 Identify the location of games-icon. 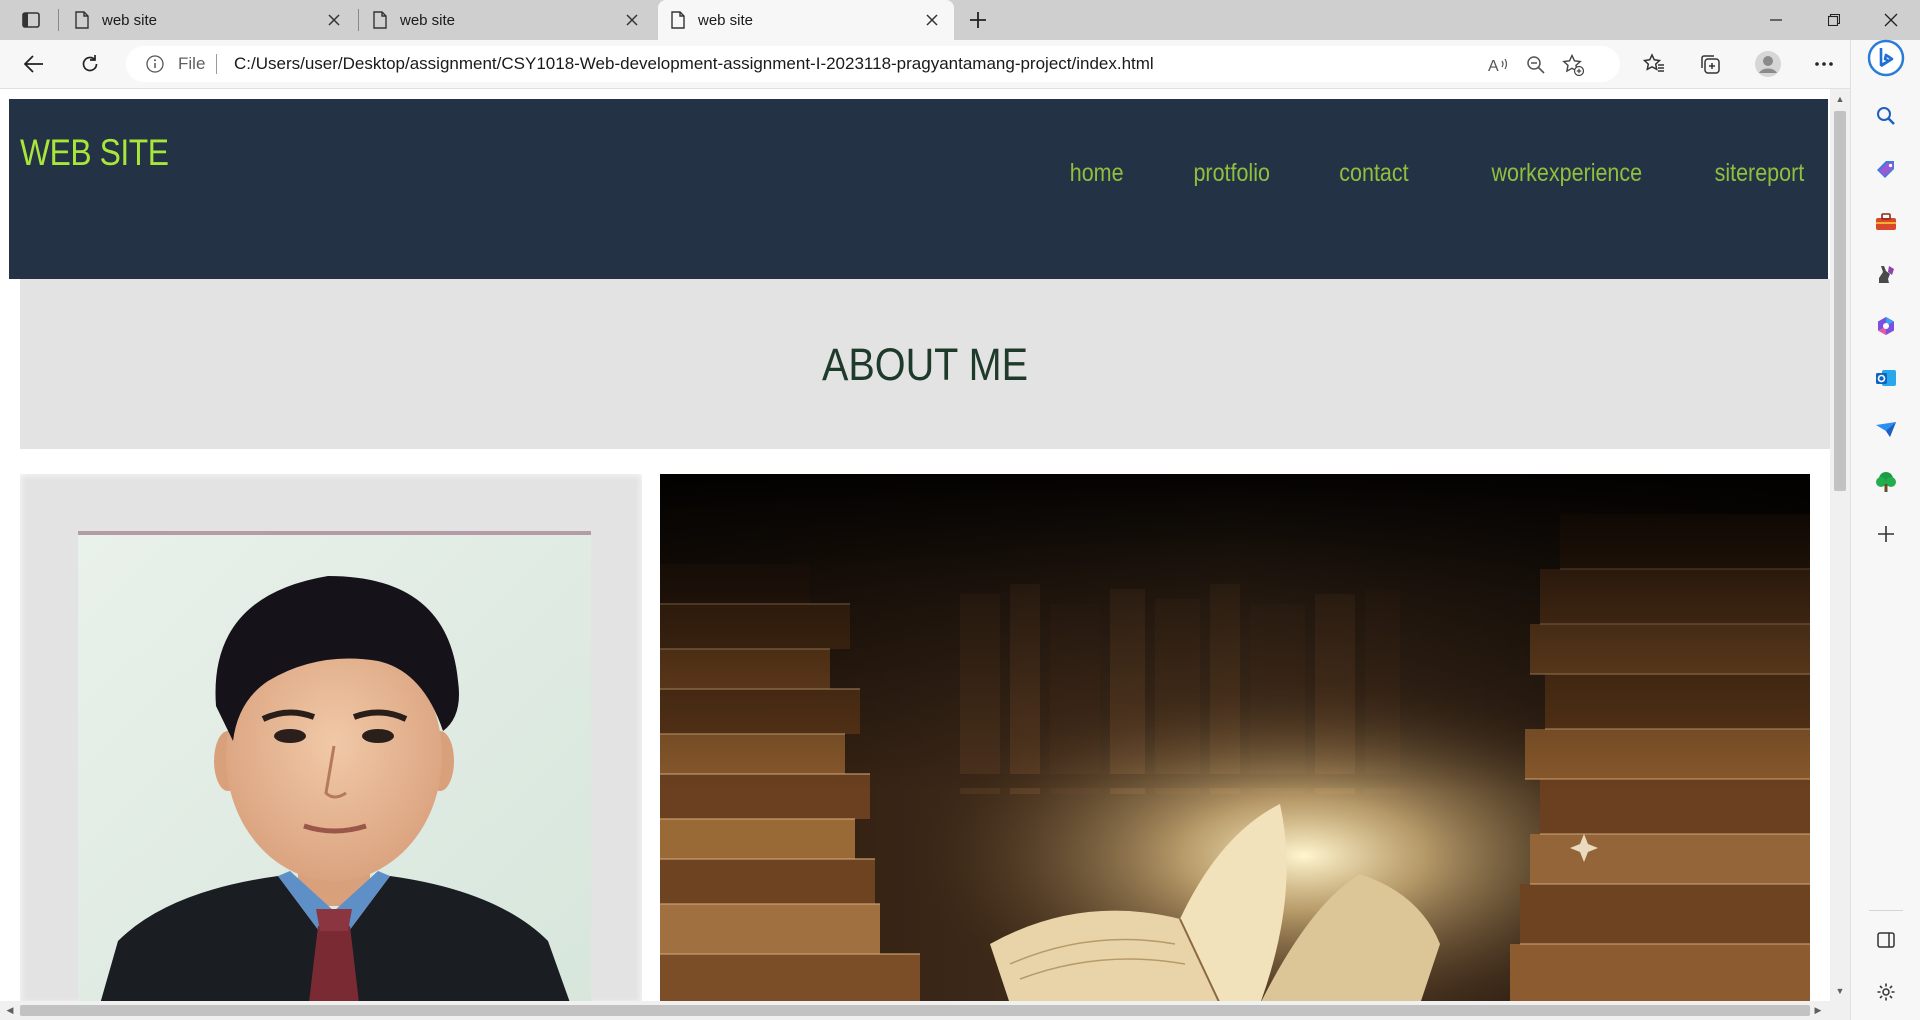
(1886, 274).